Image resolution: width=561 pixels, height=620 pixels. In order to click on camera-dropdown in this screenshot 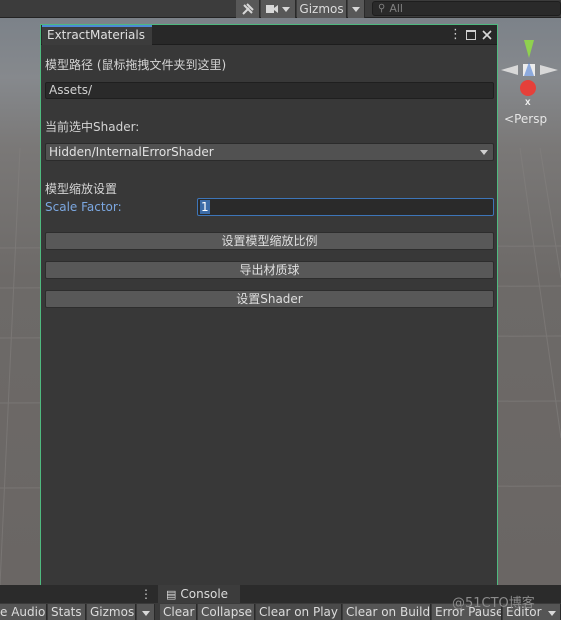, I will do `click(278, 9)`.